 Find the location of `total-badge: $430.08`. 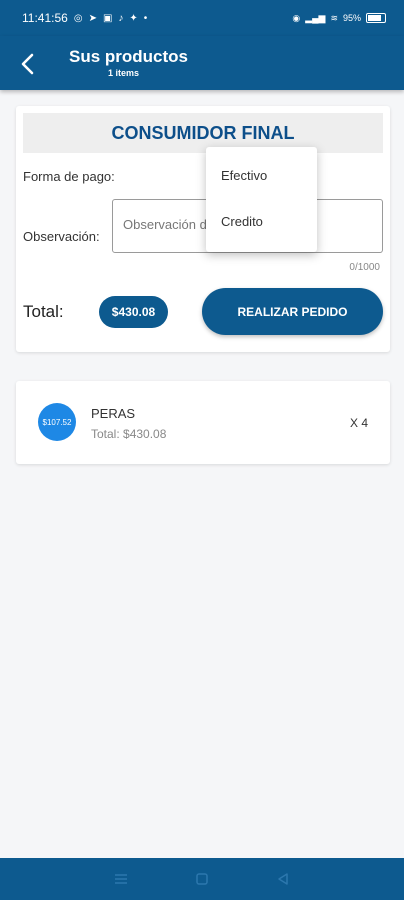

total-badge: $430.08 is located at coordinates (133, 312).